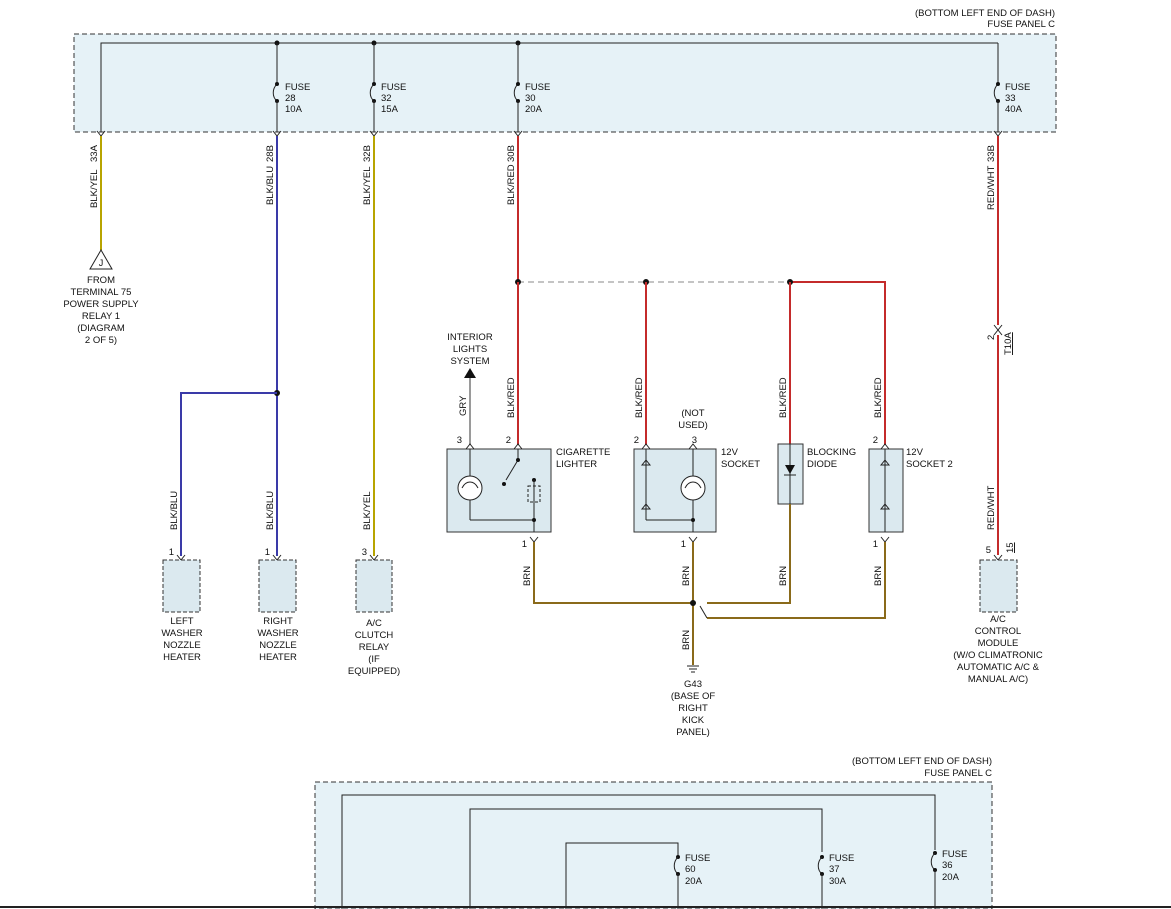 The height and width of the screenshot is (909, 1171). Describe the element at coordinates (101, 292) in the screenshot. I see `from-line-2: TERMINAL 75` at that location.